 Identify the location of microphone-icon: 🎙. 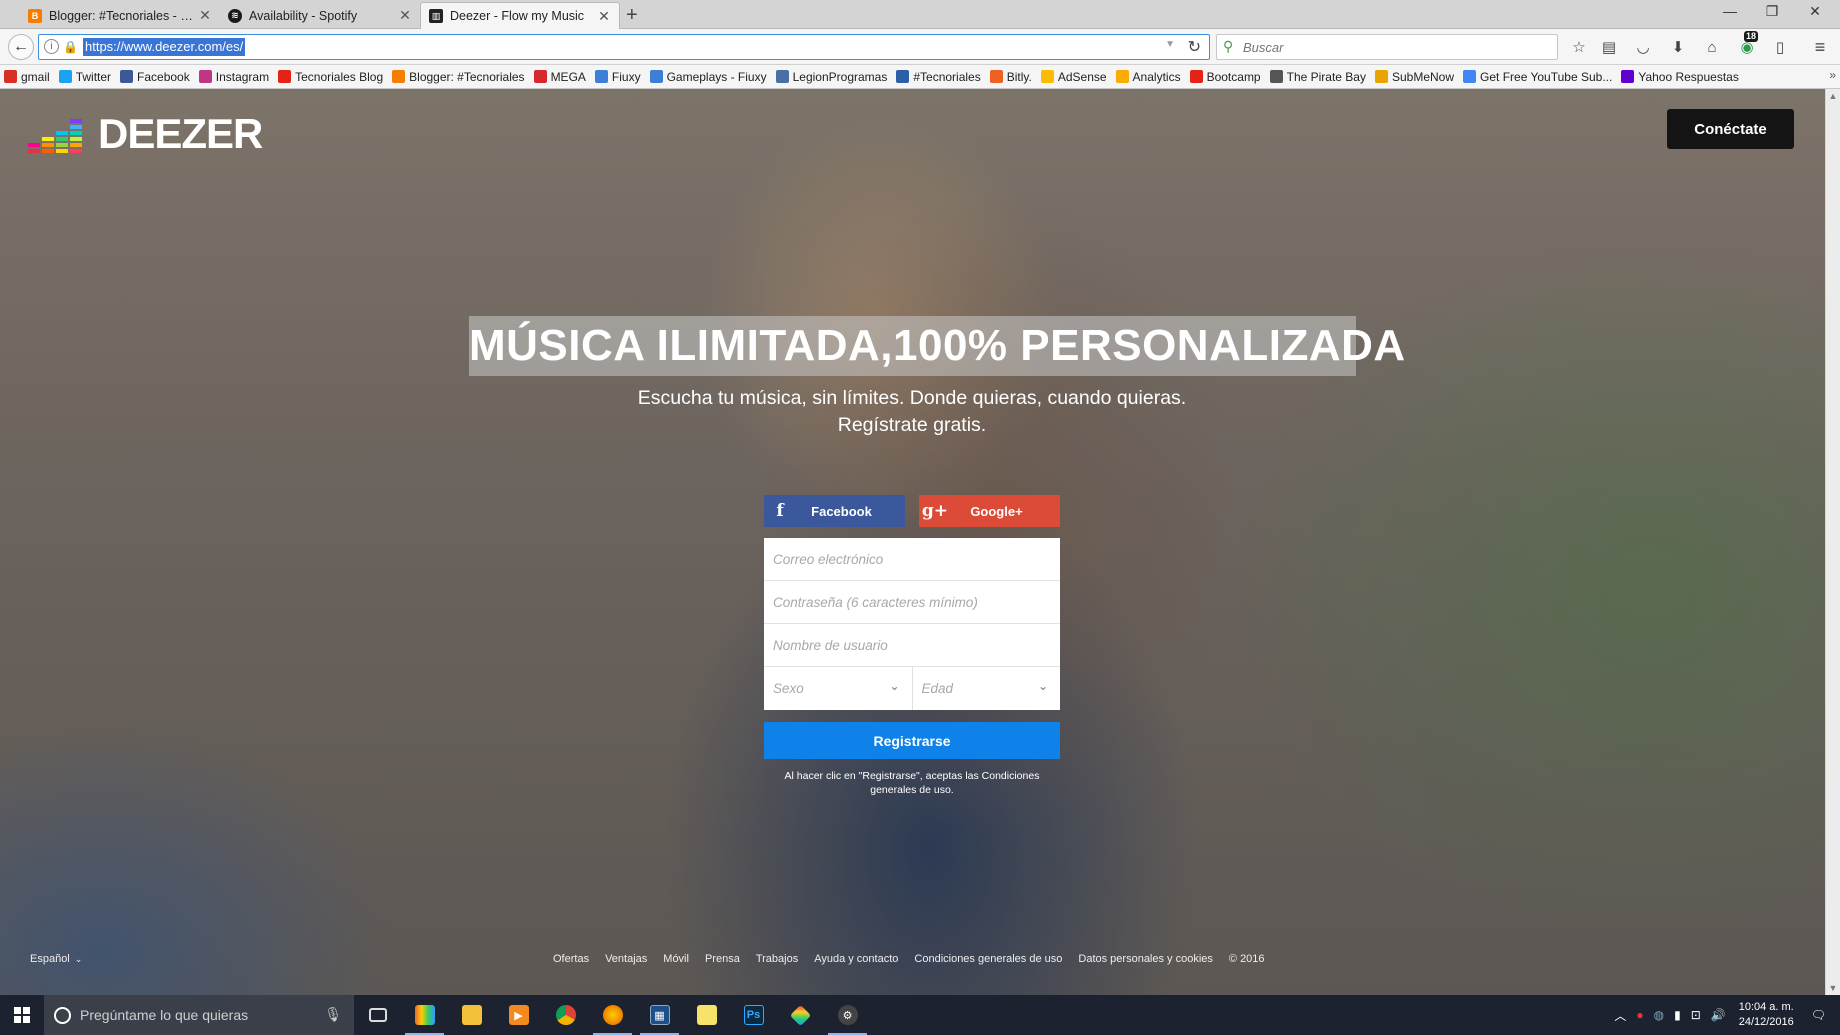
(333, 1014).